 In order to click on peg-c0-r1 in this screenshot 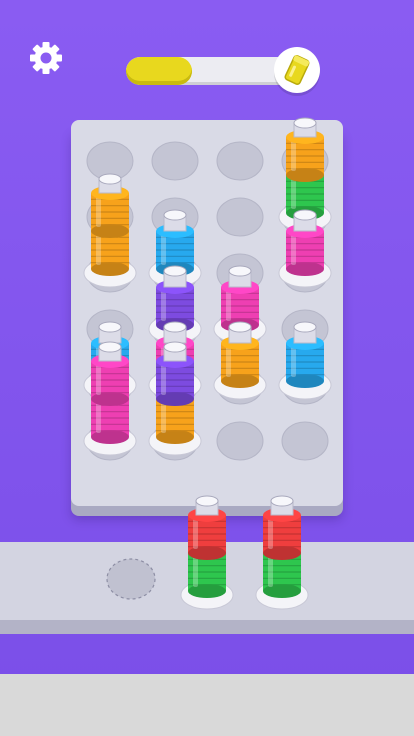, I will do `click(110, 230)`.